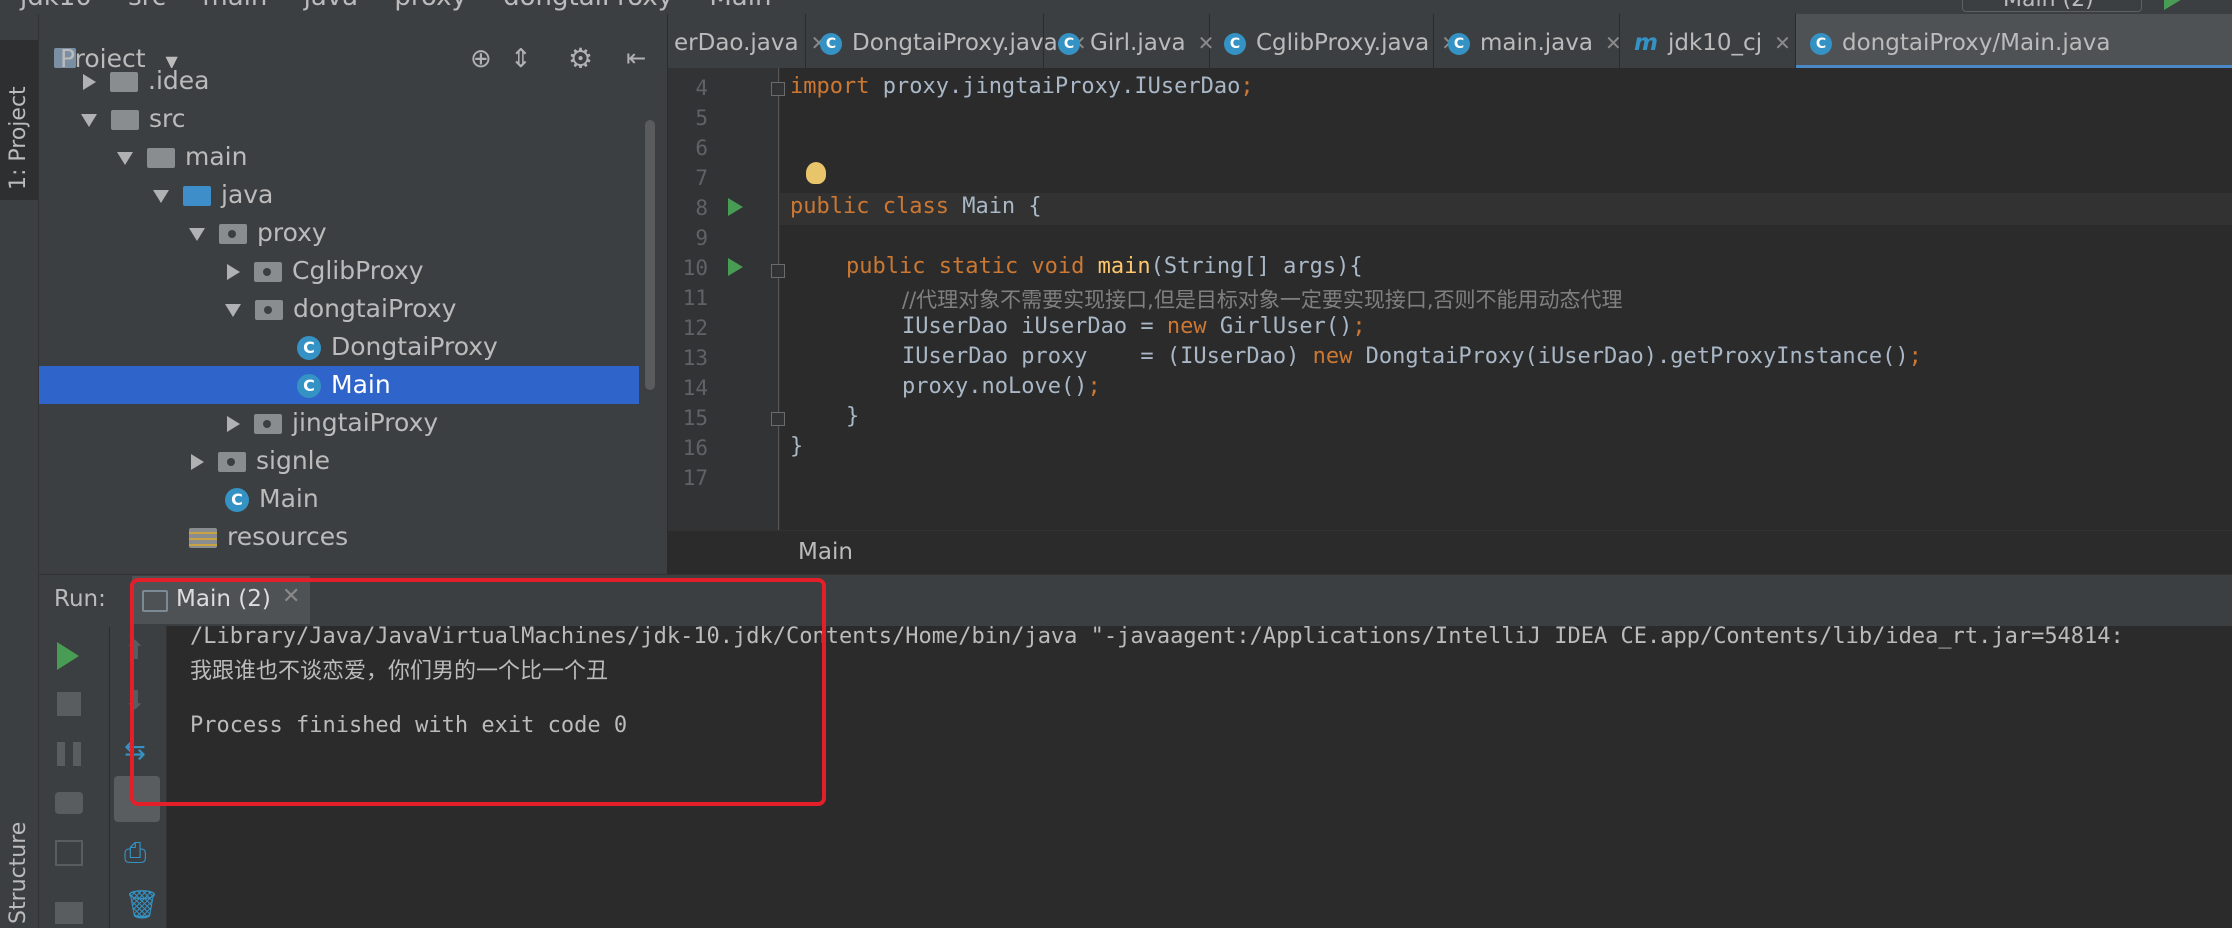 The height and width of the screenshot is (928, 2232). Describe the element at coordinates (68, 656) in the screenshot. I see `rerun-icon` at that location.